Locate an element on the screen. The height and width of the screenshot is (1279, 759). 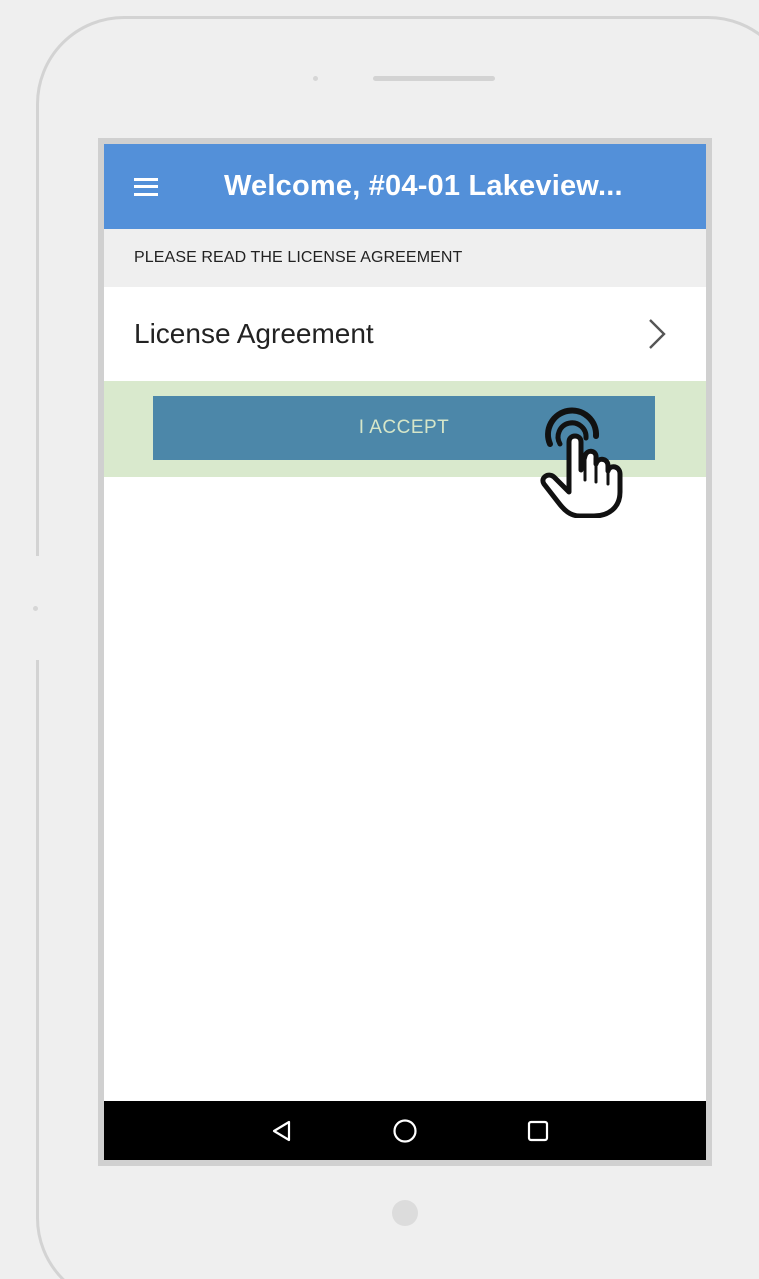
recents-square-icon is located at coordinates (538, 1130).